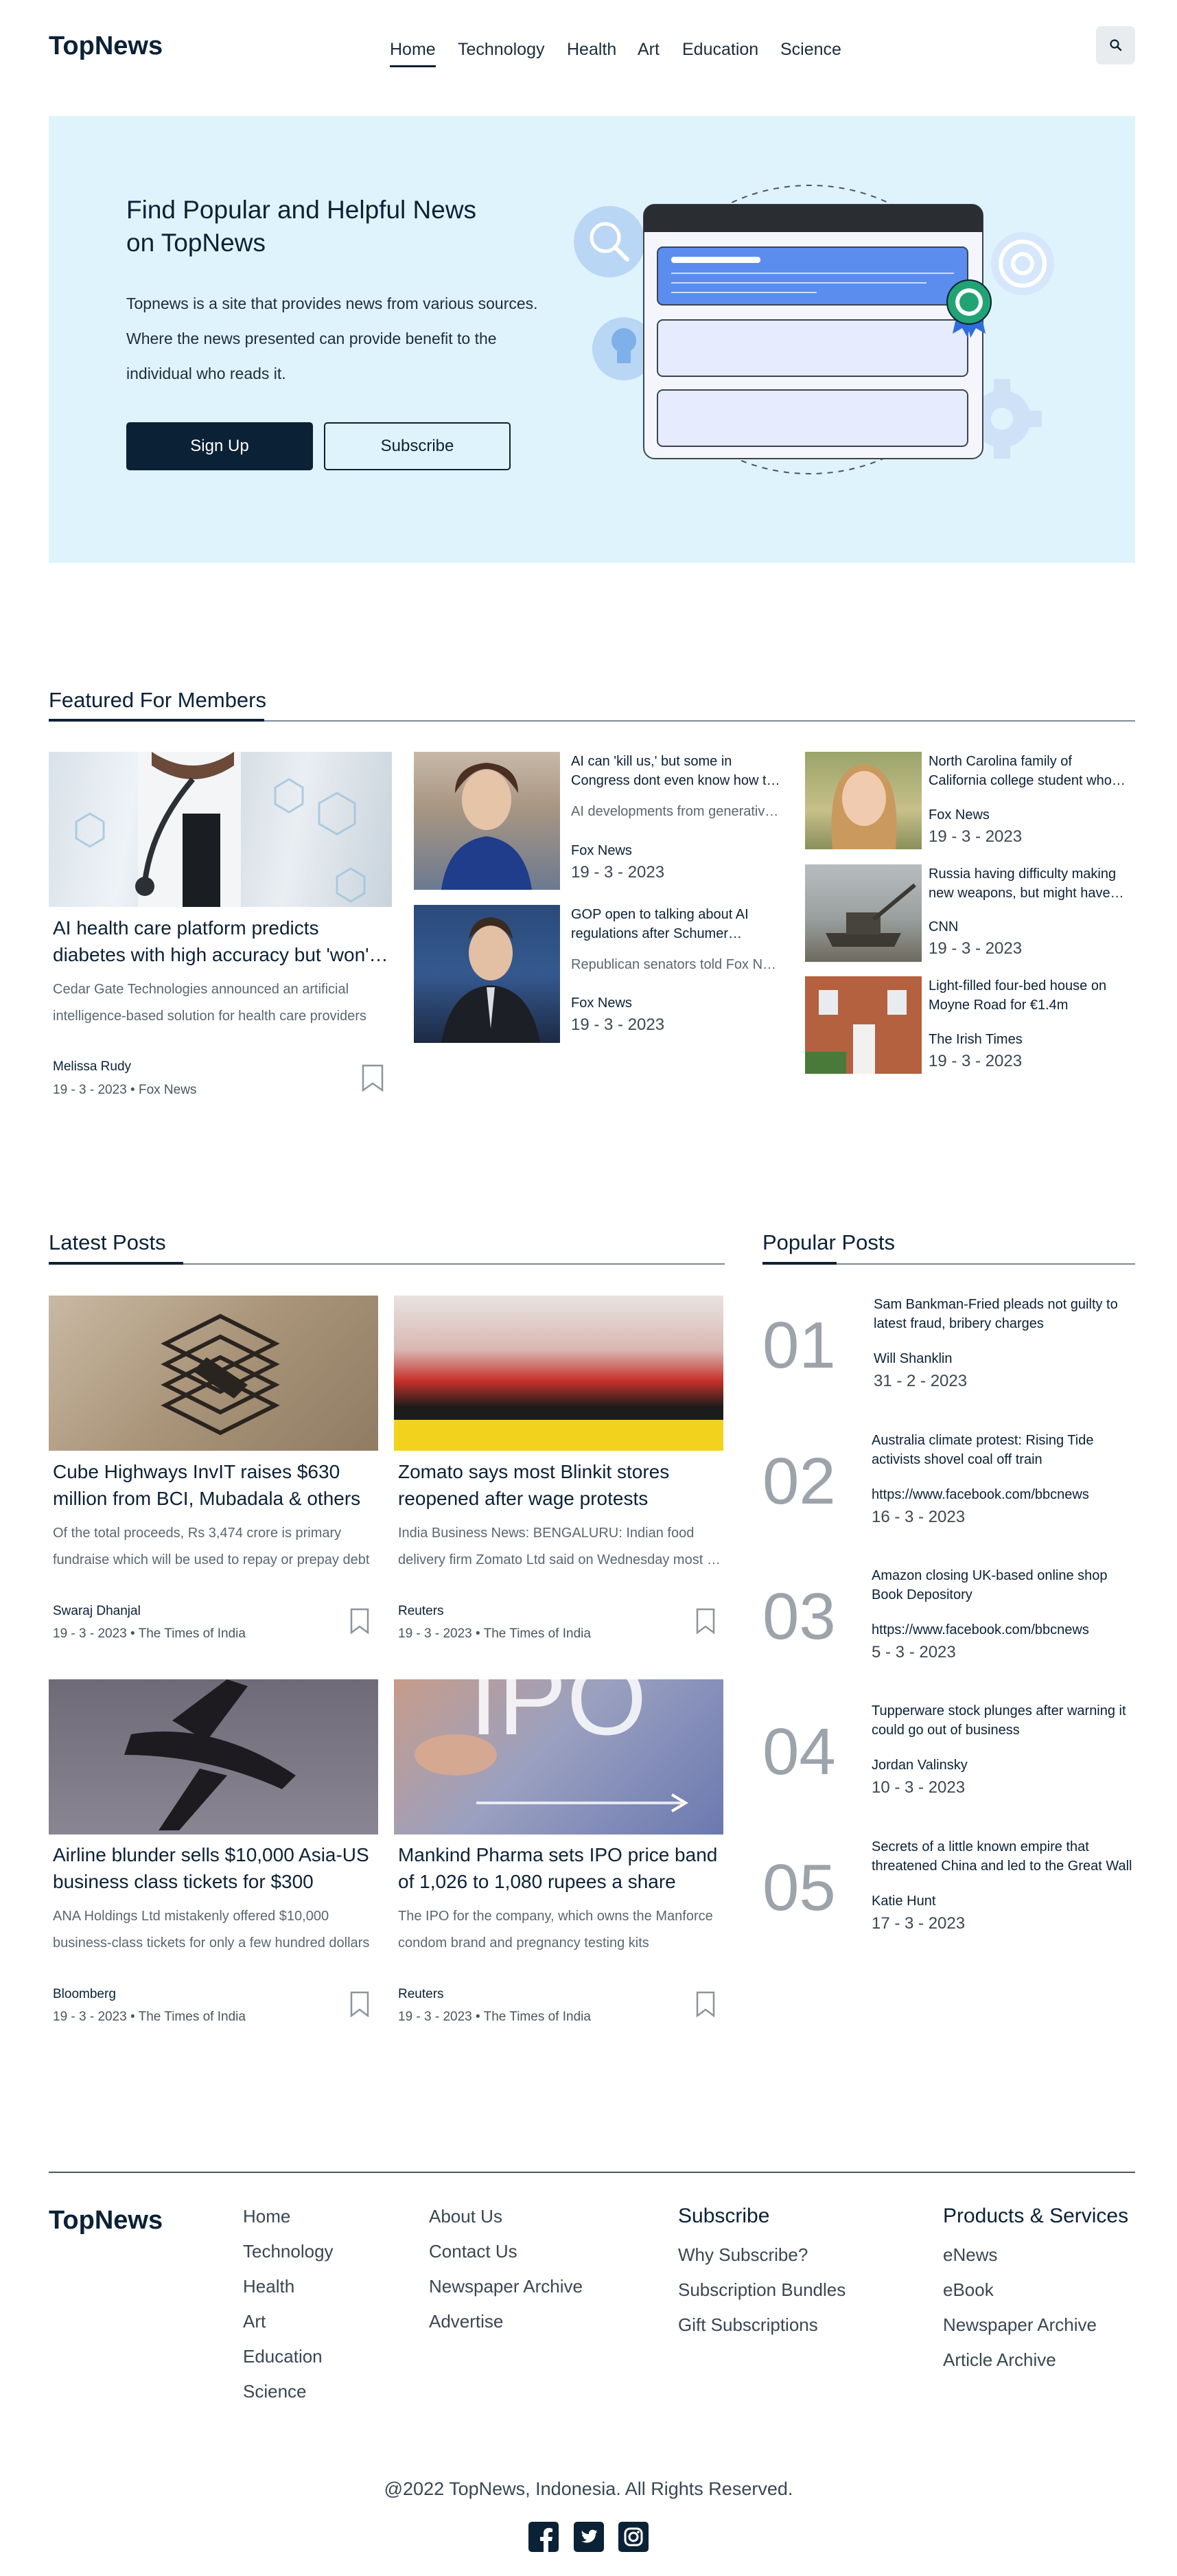 This screenshot has width=1177, height=2576. What do you see at coordinates (501, 50) in the screenshot?
I see `nav-technology: Technology` at bounding box center [501, 50].